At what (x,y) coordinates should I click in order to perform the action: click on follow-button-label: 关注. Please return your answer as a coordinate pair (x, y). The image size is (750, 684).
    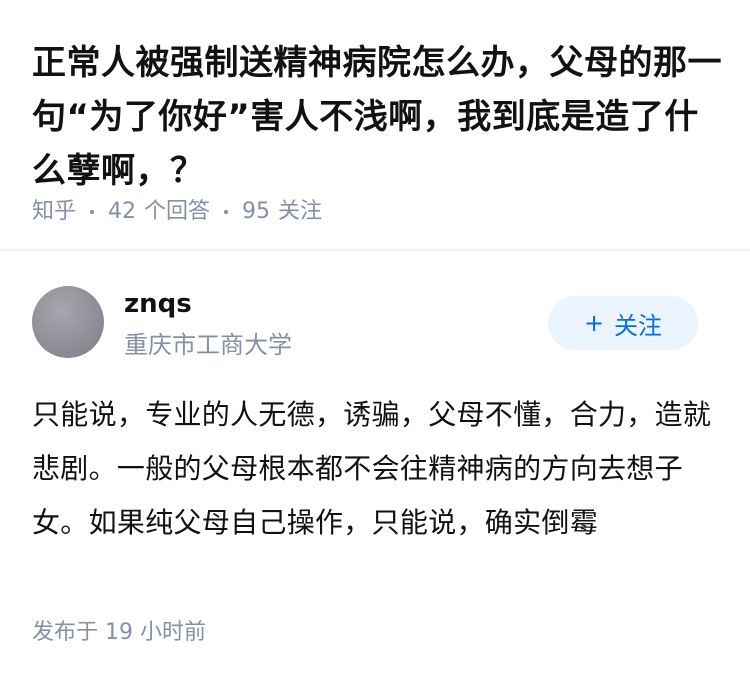
    Looking at the image, I should click on (638, 325).